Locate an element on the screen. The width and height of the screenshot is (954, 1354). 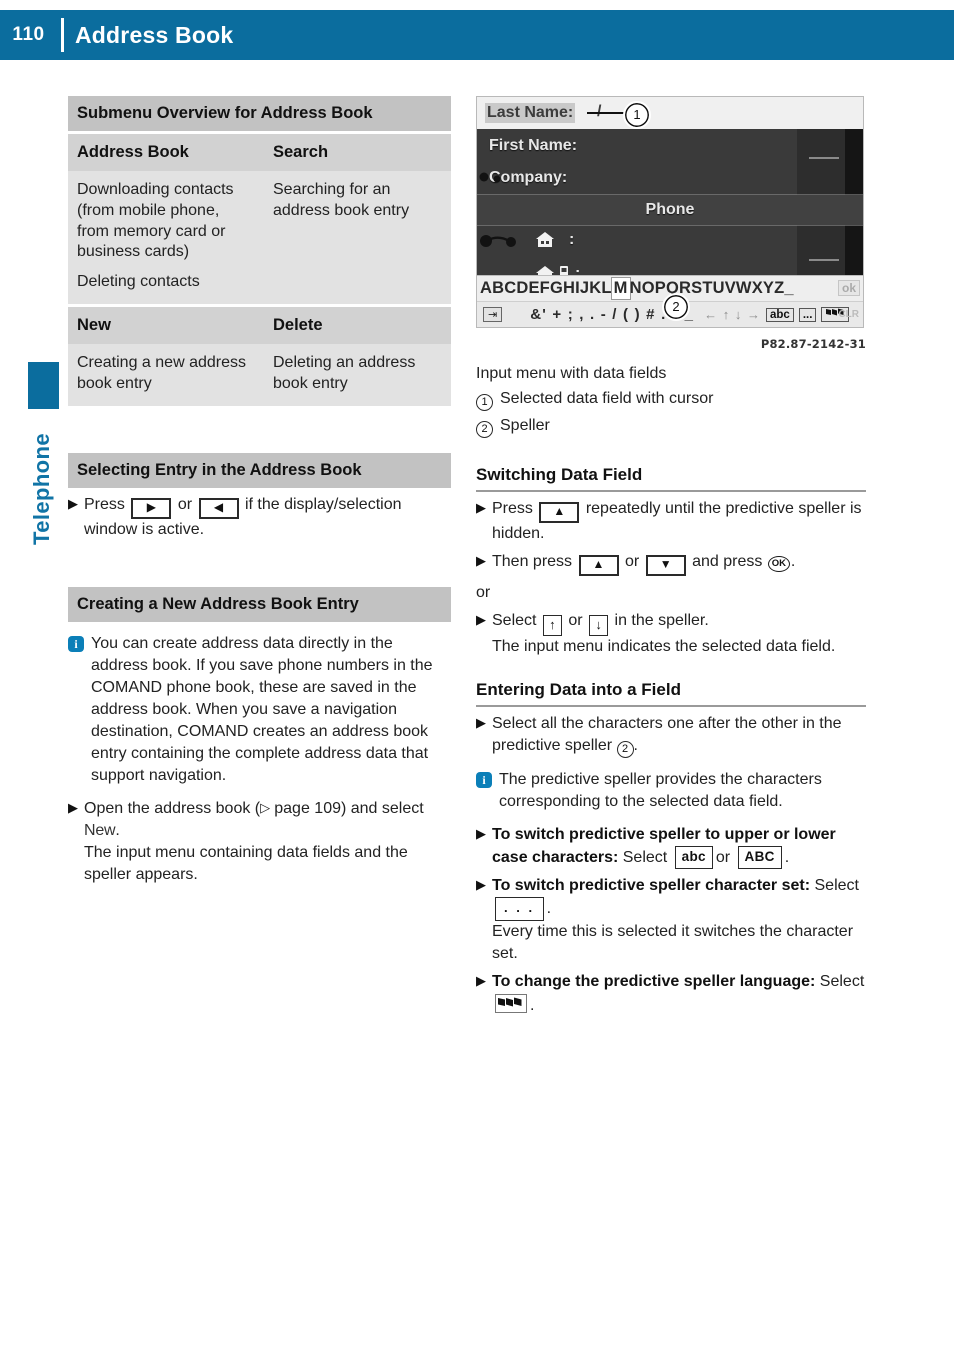
step-detail: in the speller. is located at coordinates (661, 620).